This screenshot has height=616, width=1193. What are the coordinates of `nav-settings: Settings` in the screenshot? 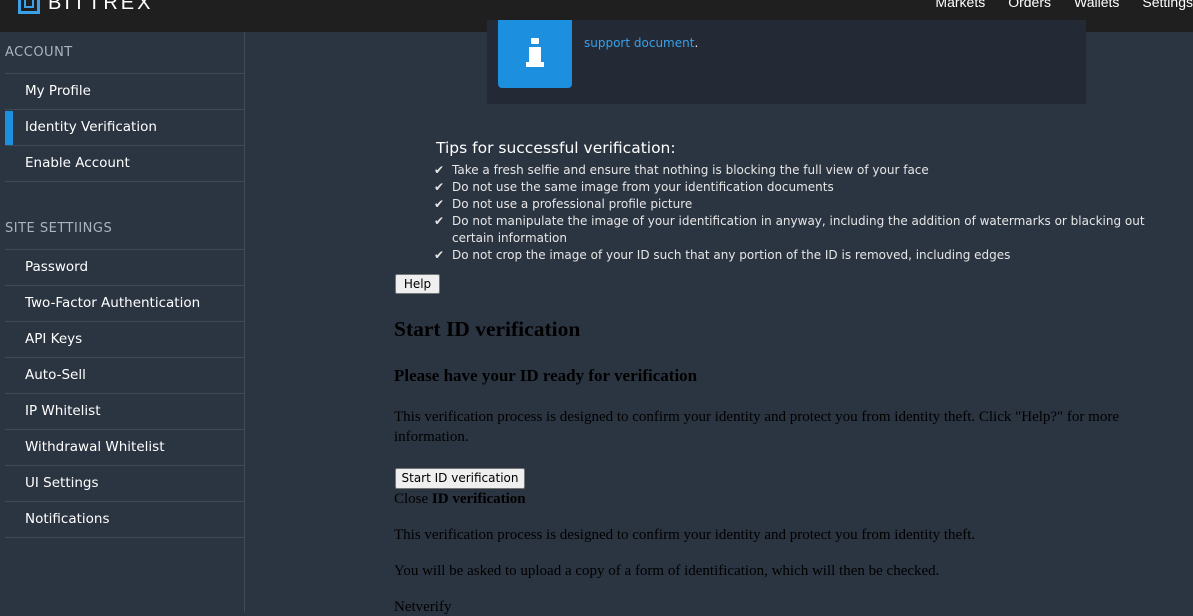 It's located at (1167, 5).